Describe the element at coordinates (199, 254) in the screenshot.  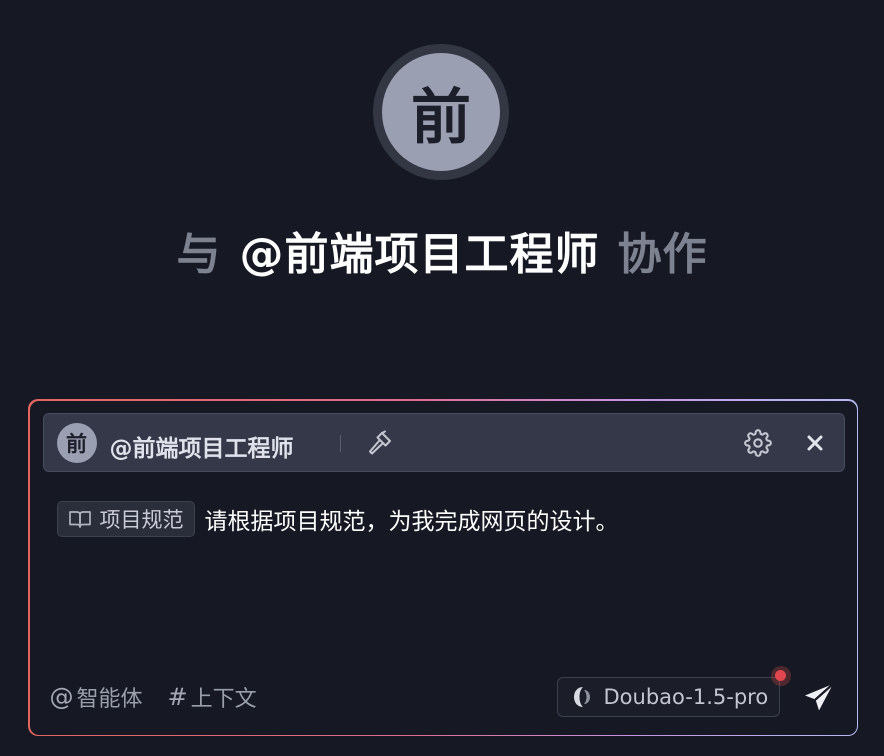
I see `title-prefix: 与` at that location.